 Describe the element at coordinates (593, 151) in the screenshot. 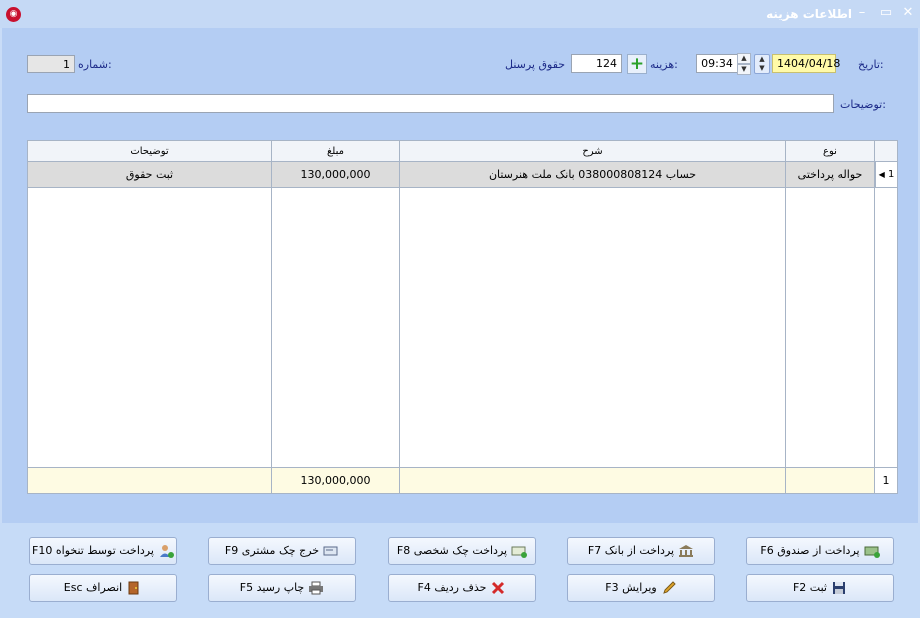

I see `column-header-description: شرح` at that location.